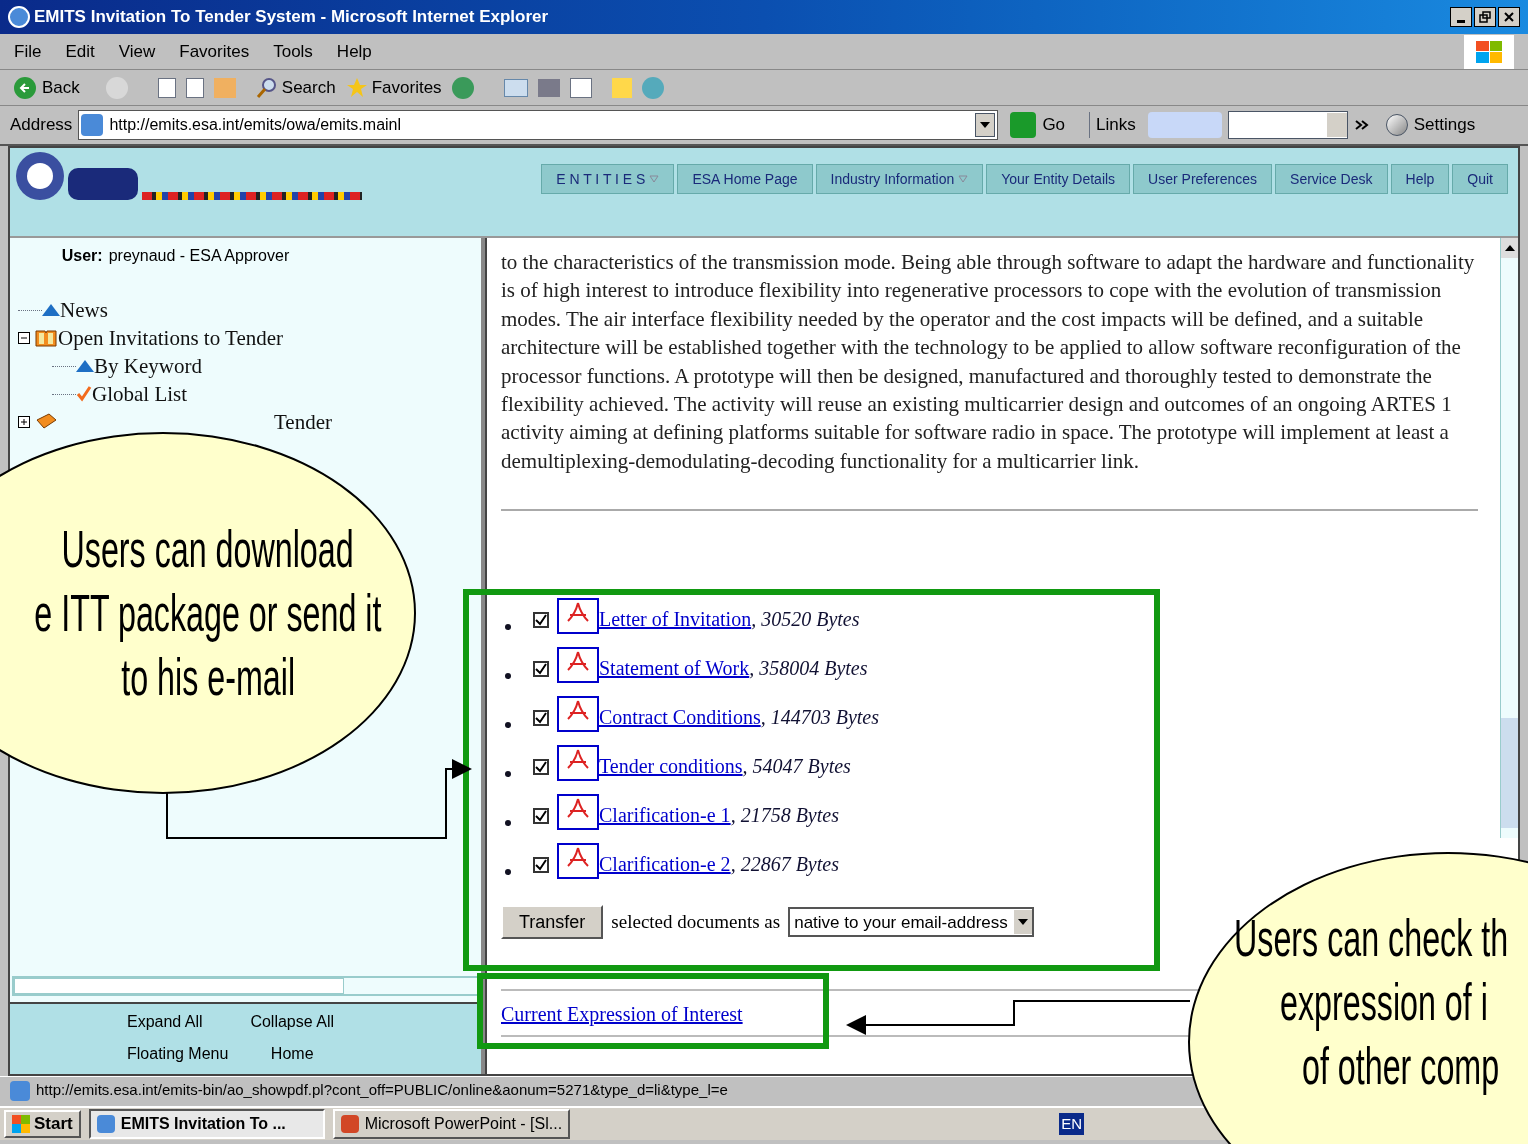 The image size is (1528, 1144). What do you see at coordinates (1509, 773) in the screenshot?
I see `scrollbar-thumb` at bounding box center [1509, 773].